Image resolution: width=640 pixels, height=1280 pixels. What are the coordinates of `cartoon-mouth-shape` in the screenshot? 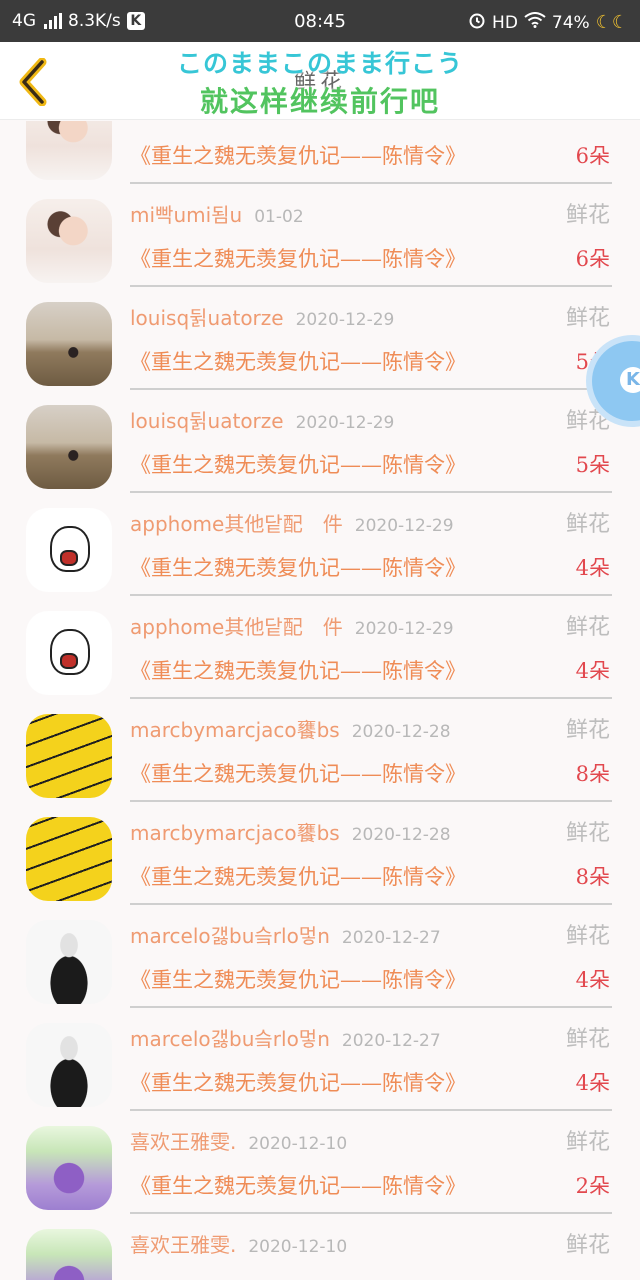 It's located at (69, 661).